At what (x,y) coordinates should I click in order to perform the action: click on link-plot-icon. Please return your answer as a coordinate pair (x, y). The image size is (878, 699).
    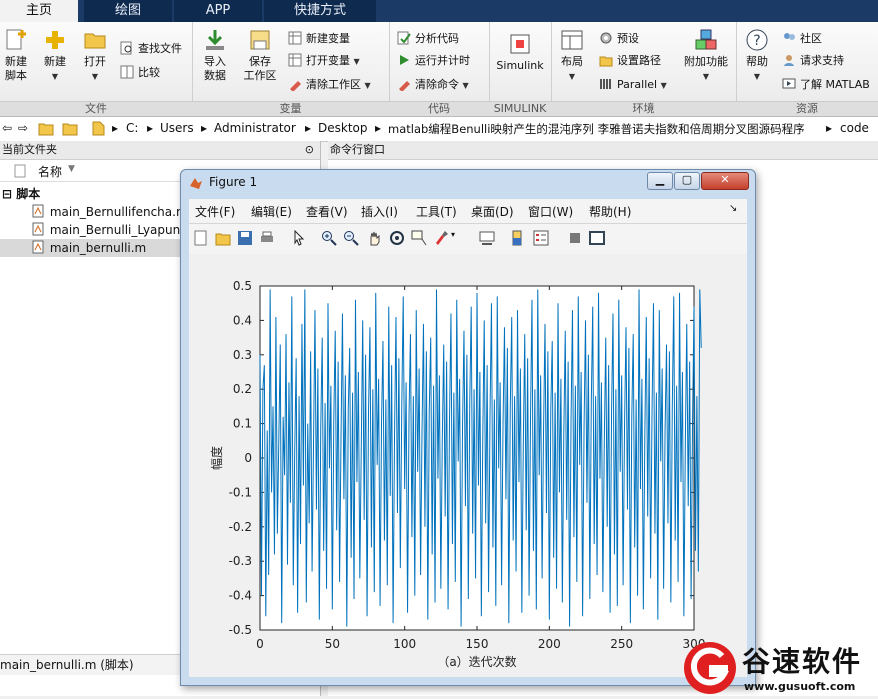
    Looking at the image, I should click on (487, 238).